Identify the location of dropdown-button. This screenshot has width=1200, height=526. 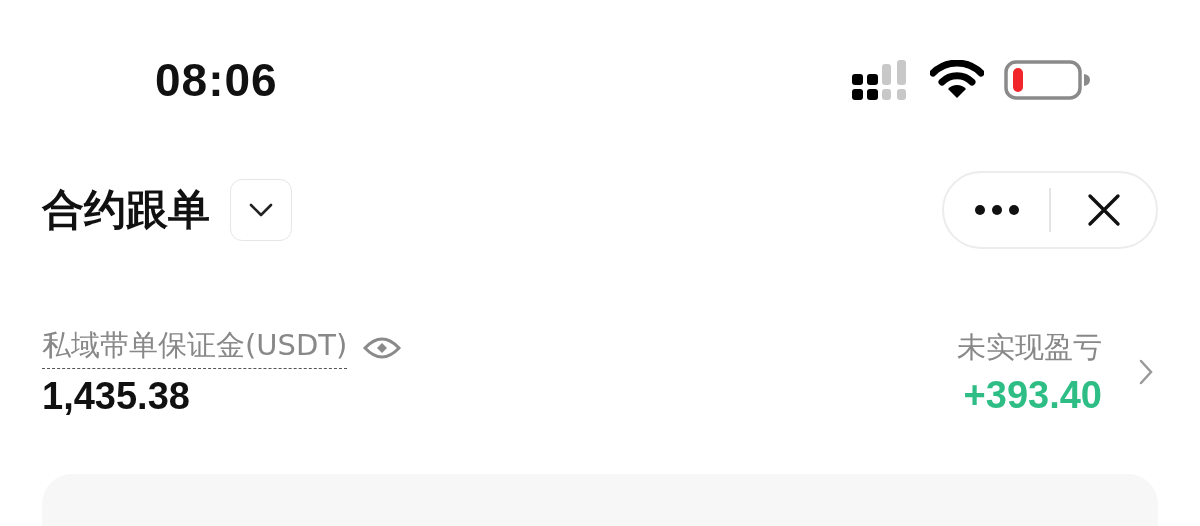
(261, 210).